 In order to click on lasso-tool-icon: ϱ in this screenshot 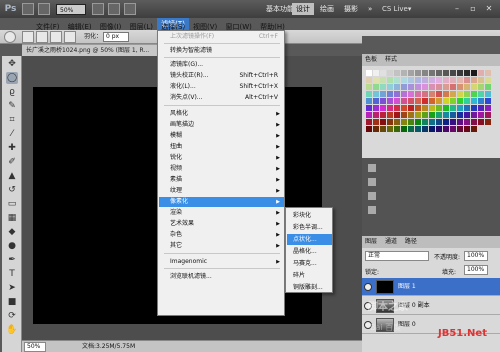, I will do `click(12, 92)`.